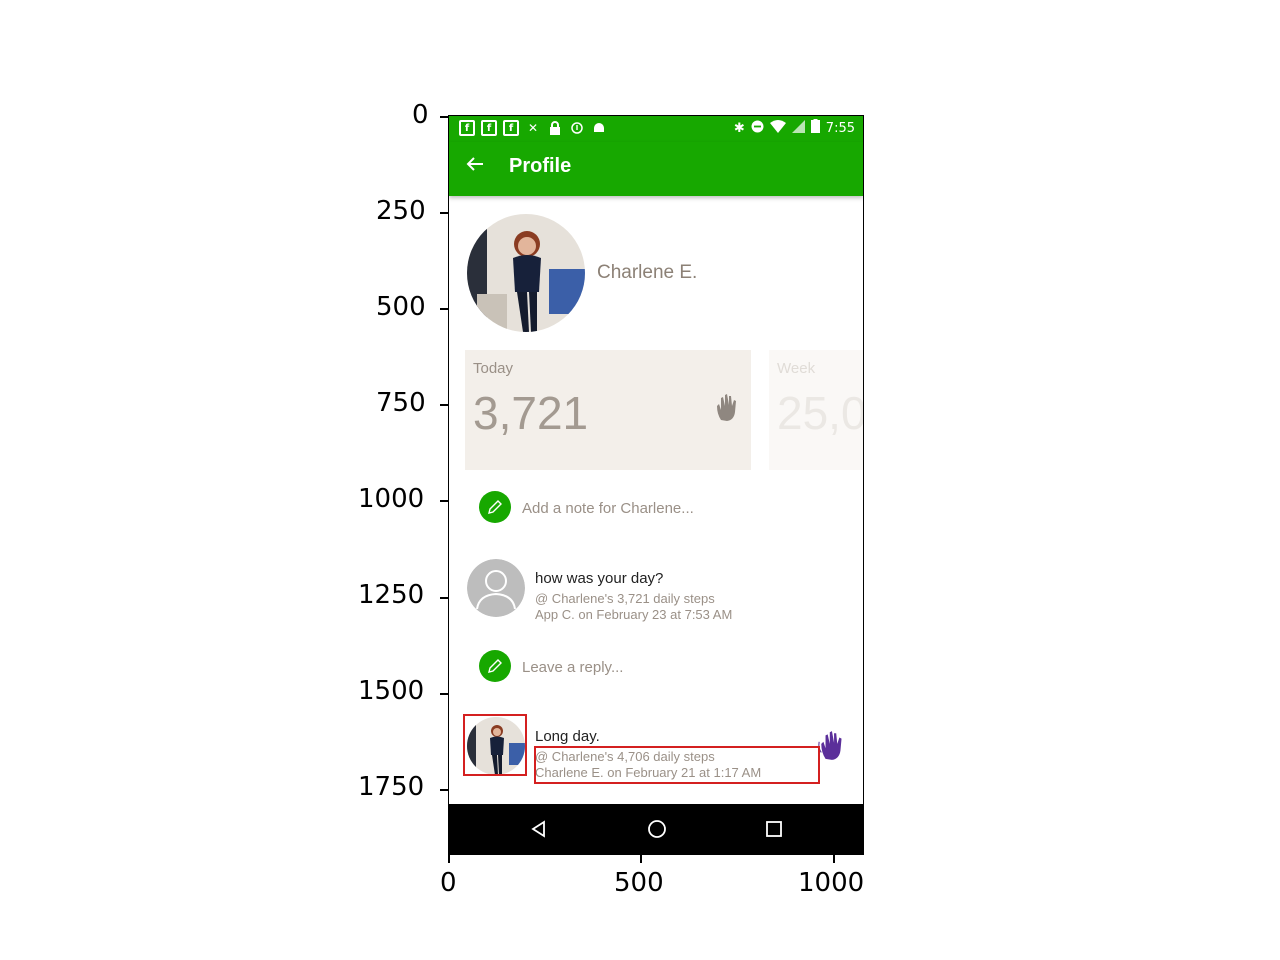 This screenshot has width=1280, height=960. Describe the element at coordinates (526, 273) in the screenshot. I see `profile-avatar` at that location.